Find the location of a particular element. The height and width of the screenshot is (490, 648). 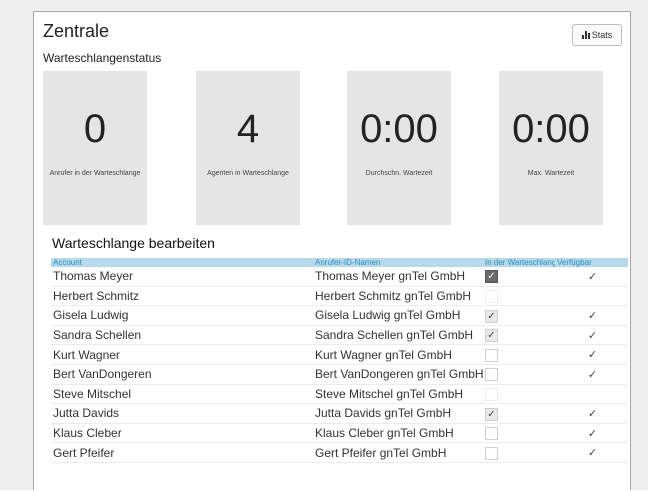

queue-edit-title: Warteschlange bearbeiten is located at coordinates (133, 243).